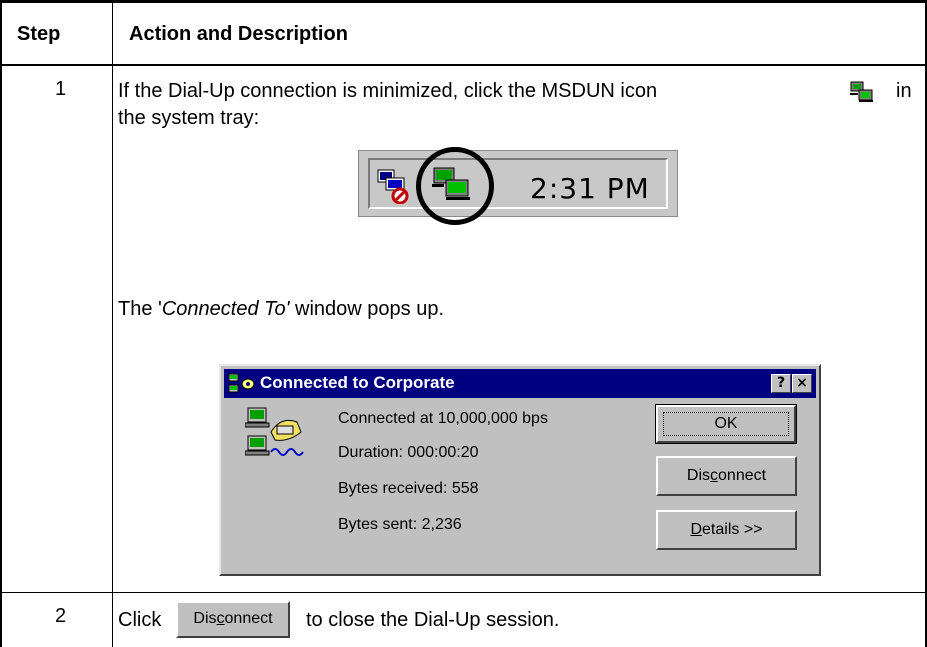 This screenshot has height=647, width=927. What do you see at coordinates (520, 383) in the screenshot?
I see `dialog-titlebar: Connected to Corporate ? ×` at bounding box center [520, 383].